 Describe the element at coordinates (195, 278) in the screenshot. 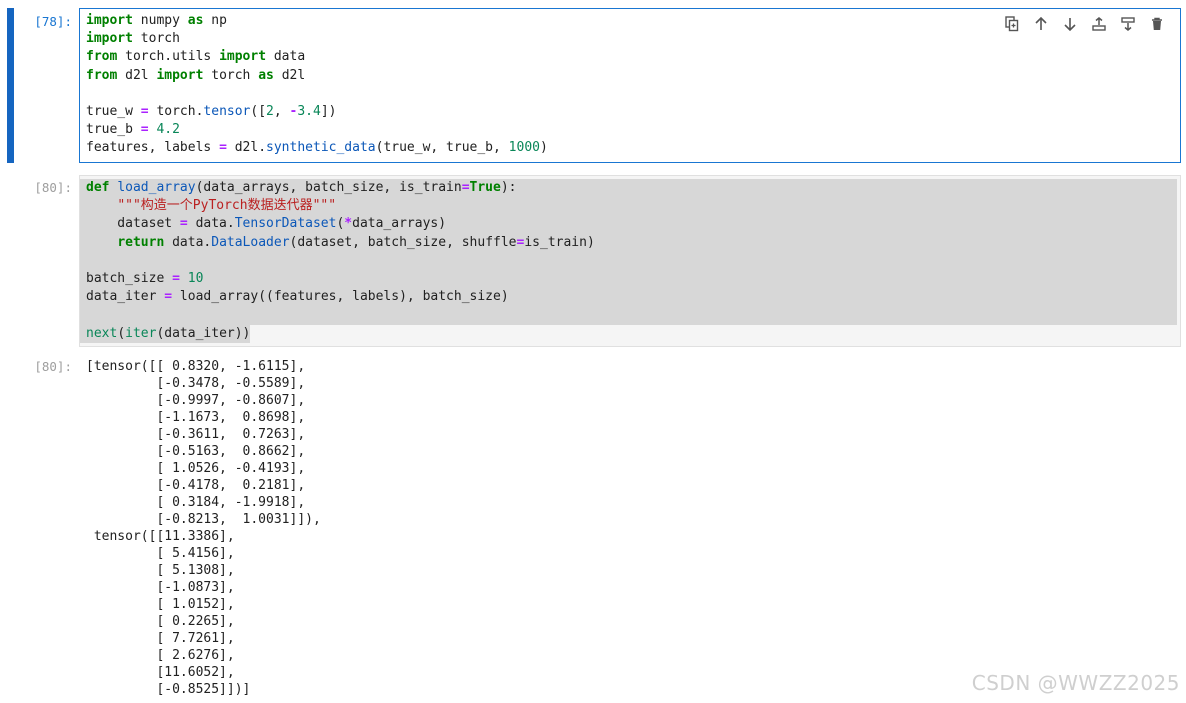

I see `code-token: 10` at that location.